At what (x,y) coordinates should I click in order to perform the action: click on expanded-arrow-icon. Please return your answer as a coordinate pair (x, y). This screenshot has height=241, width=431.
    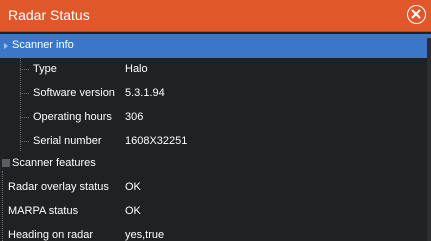
    Looking at the image, I should click on (6, 46).